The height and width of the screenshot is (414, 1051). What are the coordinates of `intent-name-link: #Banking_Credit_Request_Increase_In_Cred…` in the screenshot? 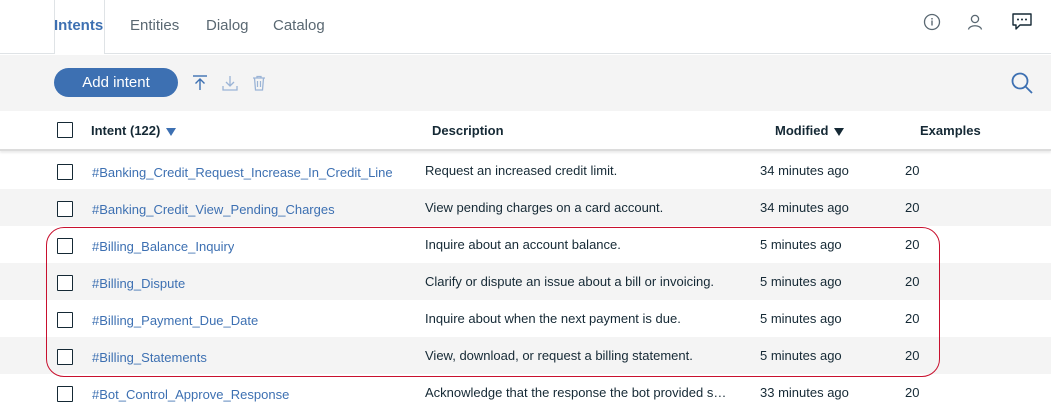 It's located at (242, 172).